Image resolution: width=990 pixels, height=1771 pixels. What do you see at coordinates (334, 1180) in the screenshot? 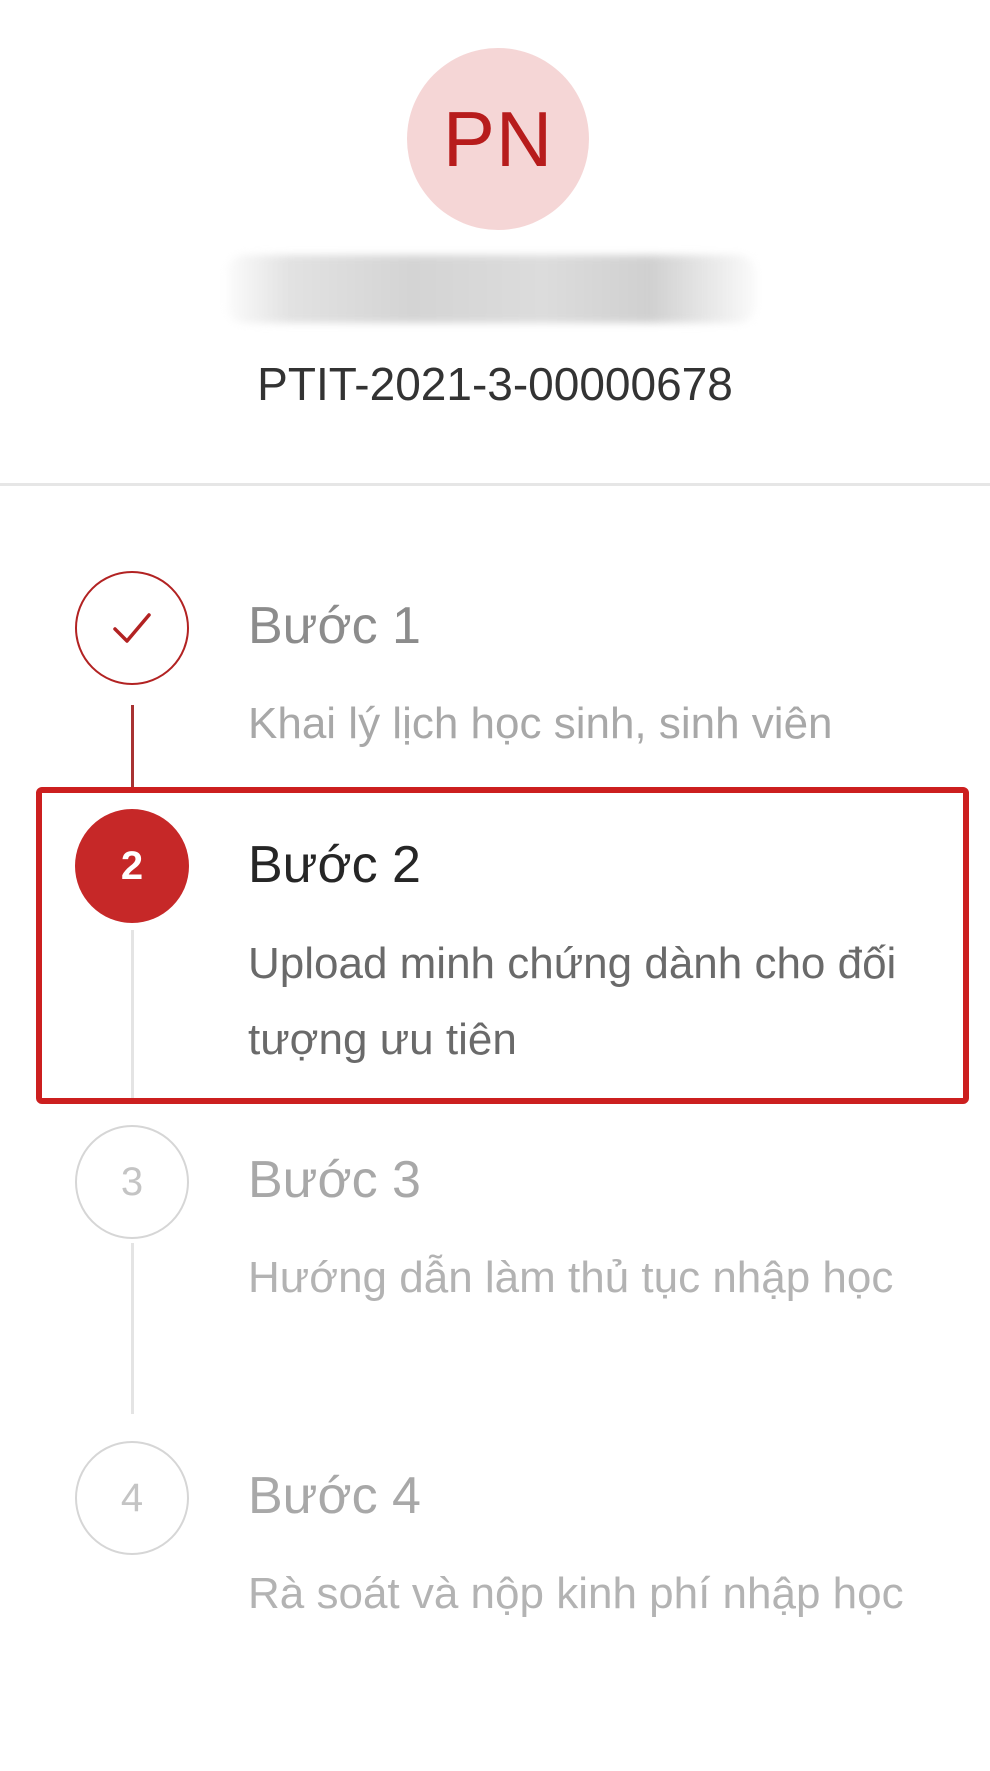
I see `step-3-title: Bước 3` at bounding box center [334, 1180].